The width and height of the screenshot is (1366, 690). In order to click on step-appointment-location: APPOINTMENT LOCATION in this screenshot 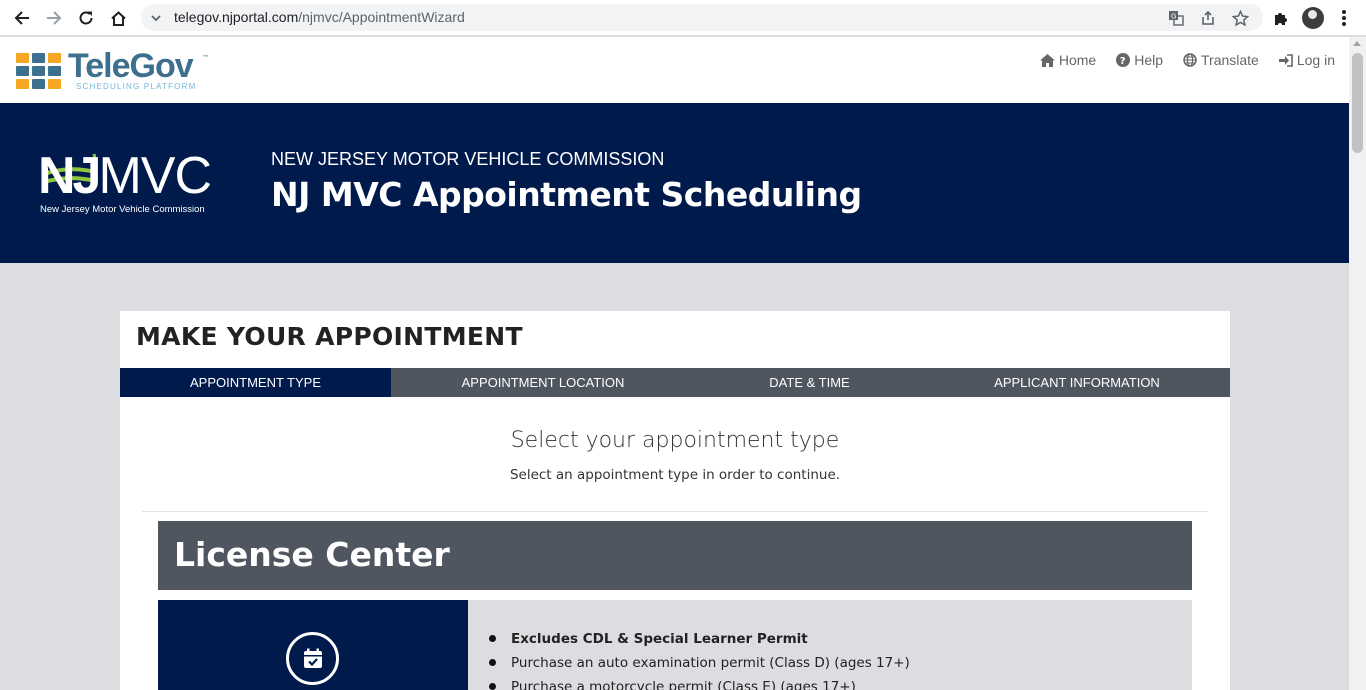, I will do `click(543, 382)`.